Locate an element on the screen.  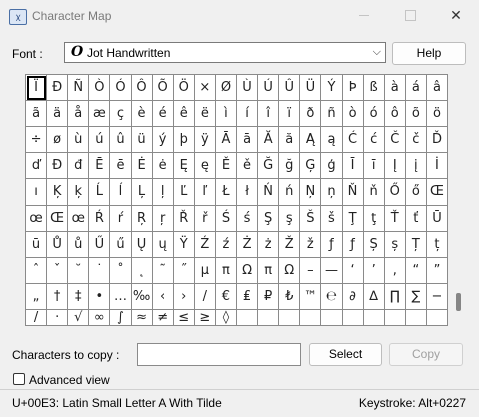
character-cell: Ț is located at coordinates (416, 244).